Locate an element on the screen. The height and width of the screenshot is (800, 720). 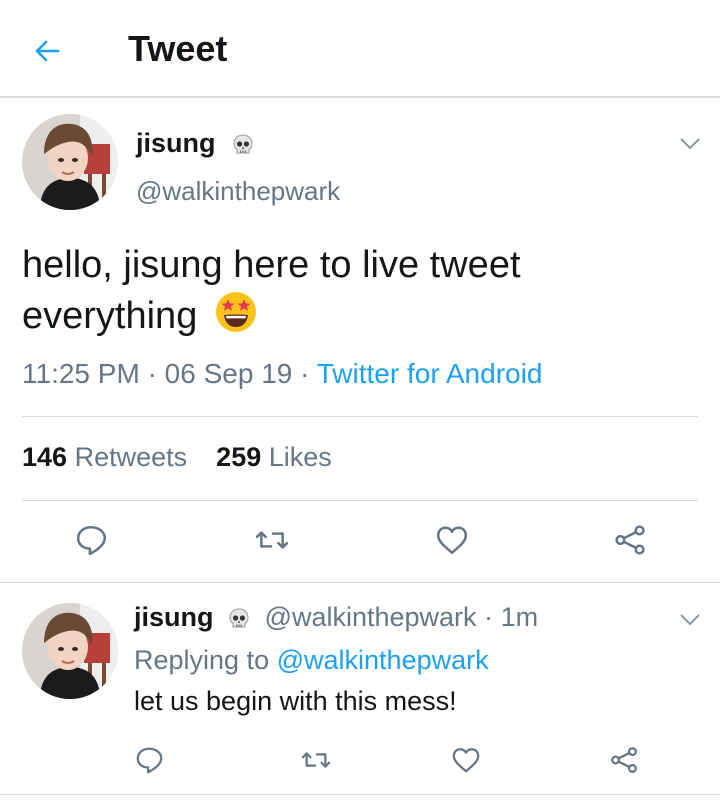
retweet-label: Retweets is located at coordinates (131, 457).